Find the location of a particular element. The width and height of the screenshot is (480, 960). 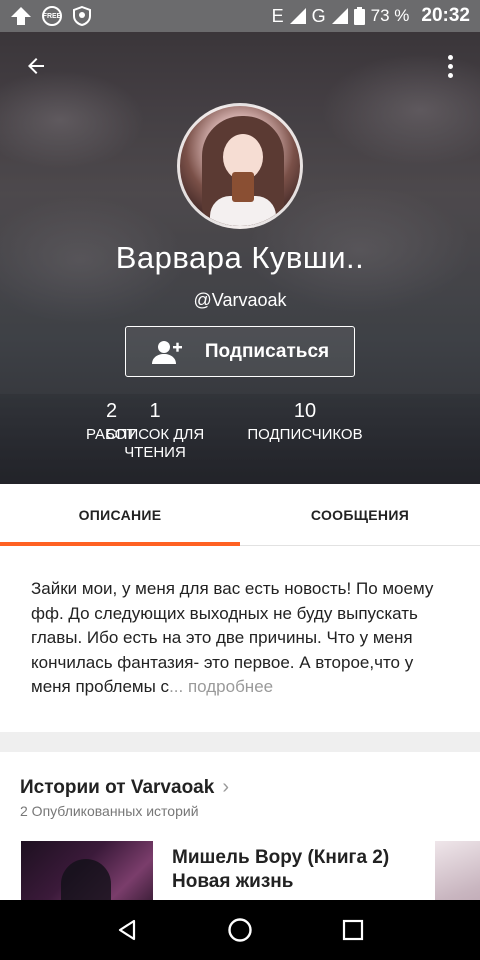

stat-followers: 10 ПОДПИСЧИКОВ is located at coordinates (305, 431).